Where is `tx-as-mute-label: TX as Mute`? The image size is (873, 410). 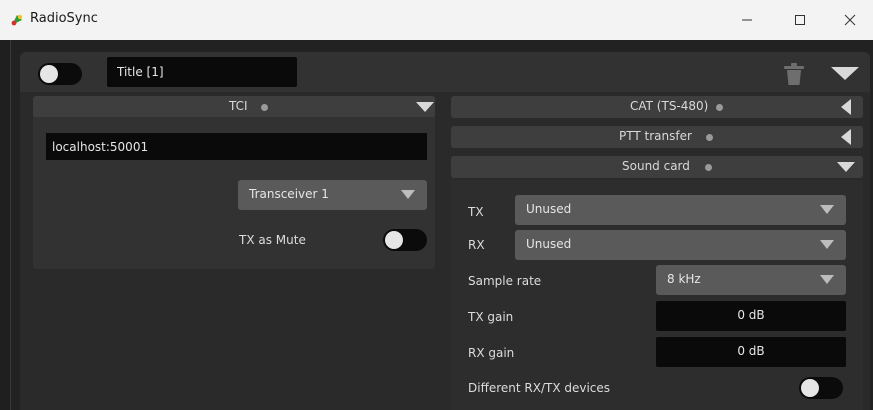 tx-as-mute-label: TX as Mute is located at coordinates (272, 240).